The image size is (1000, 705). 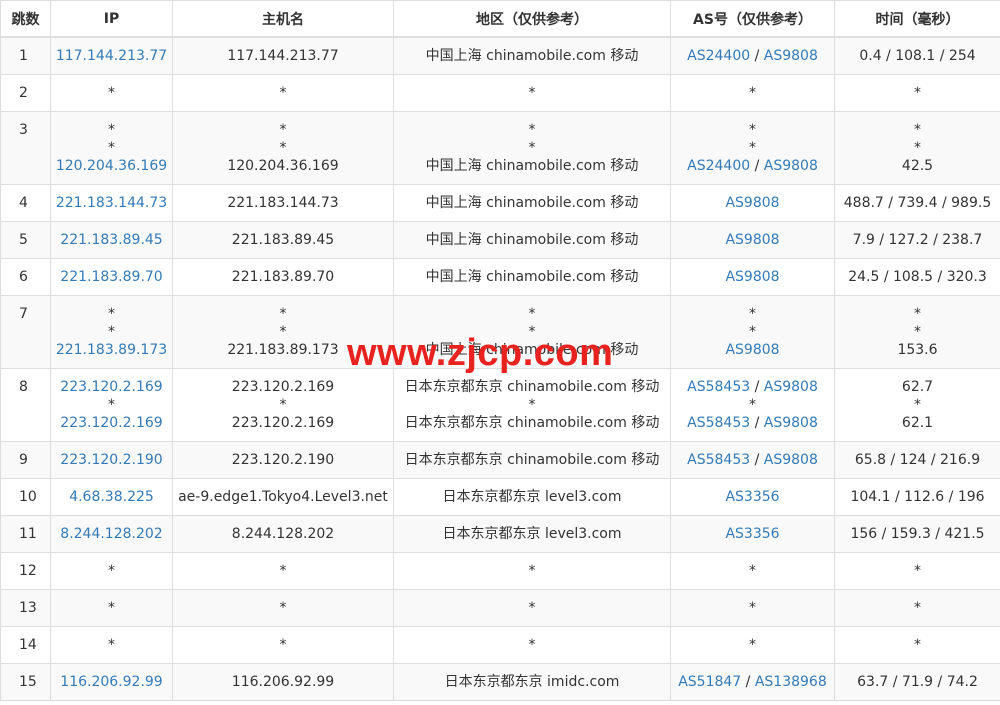 I want to click on as-link: AS51847, so click(x=709, y=682).